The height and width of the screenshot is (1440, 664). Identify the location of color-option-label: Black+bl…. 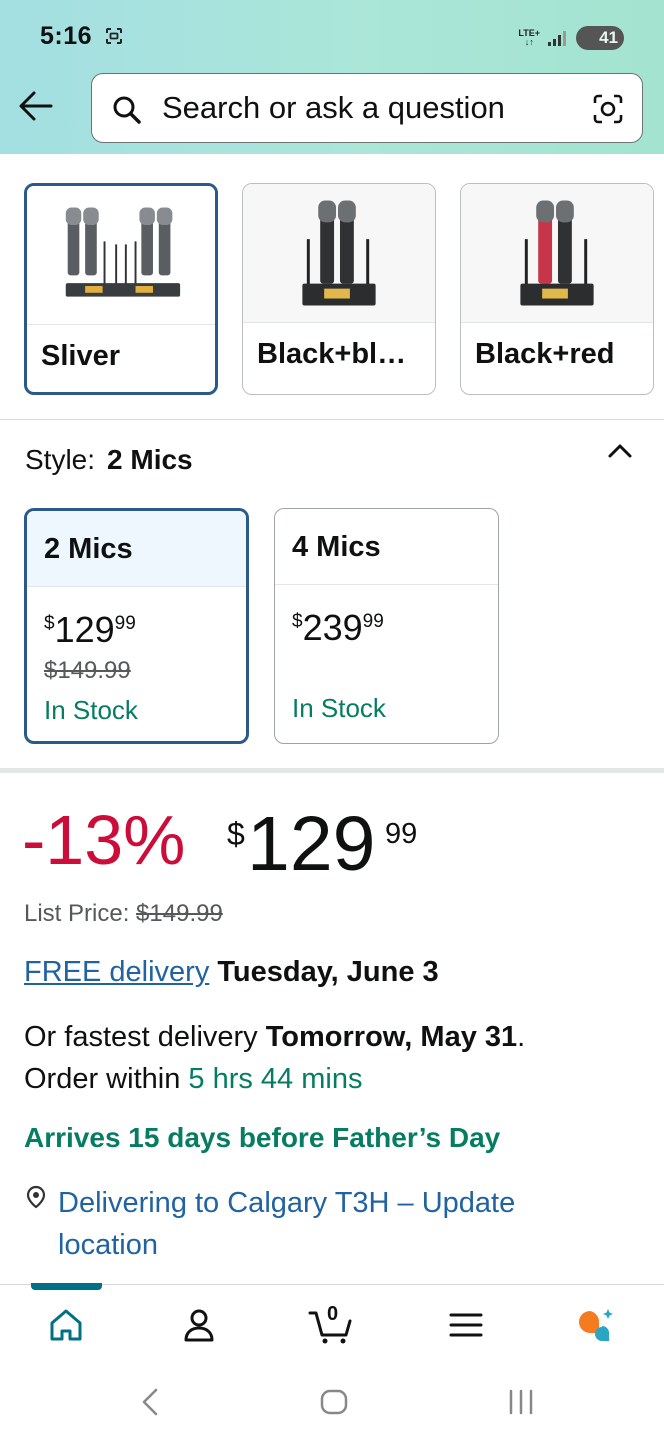
(332, 354).